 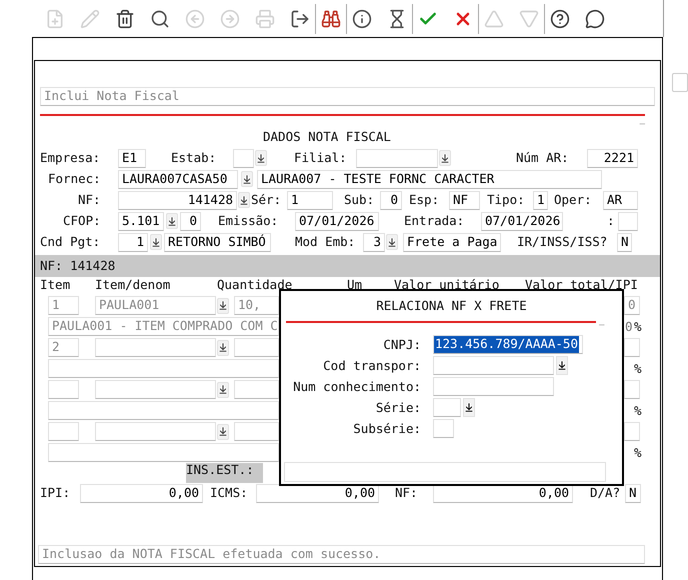 I want to click on field-label: Emissão:, so click(x=249, y=221).